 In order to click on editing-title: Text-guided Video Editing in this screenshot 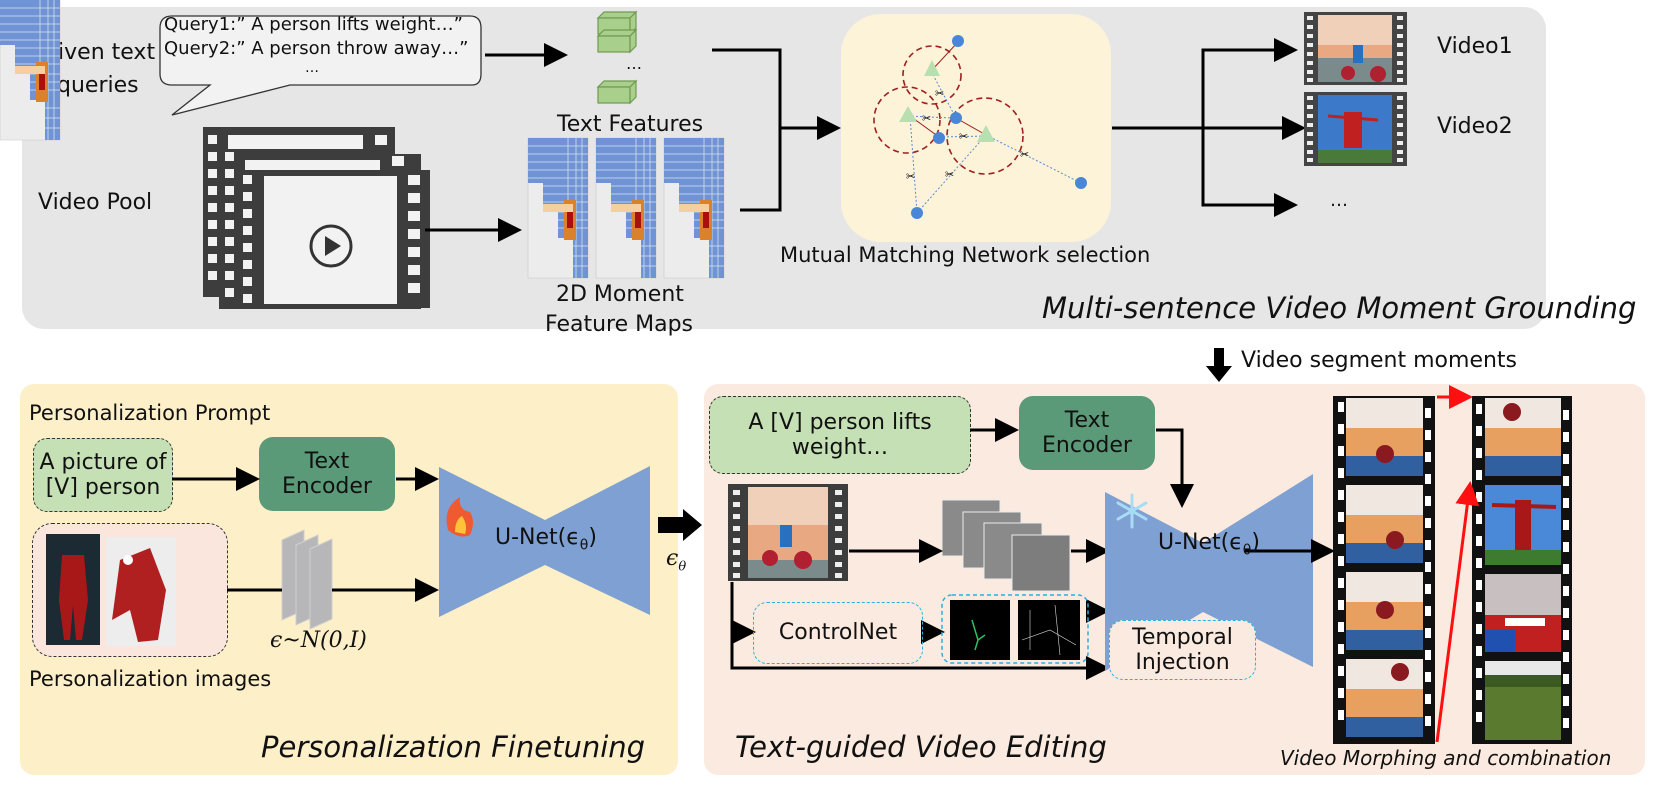, I will do `click(921, 747)`.